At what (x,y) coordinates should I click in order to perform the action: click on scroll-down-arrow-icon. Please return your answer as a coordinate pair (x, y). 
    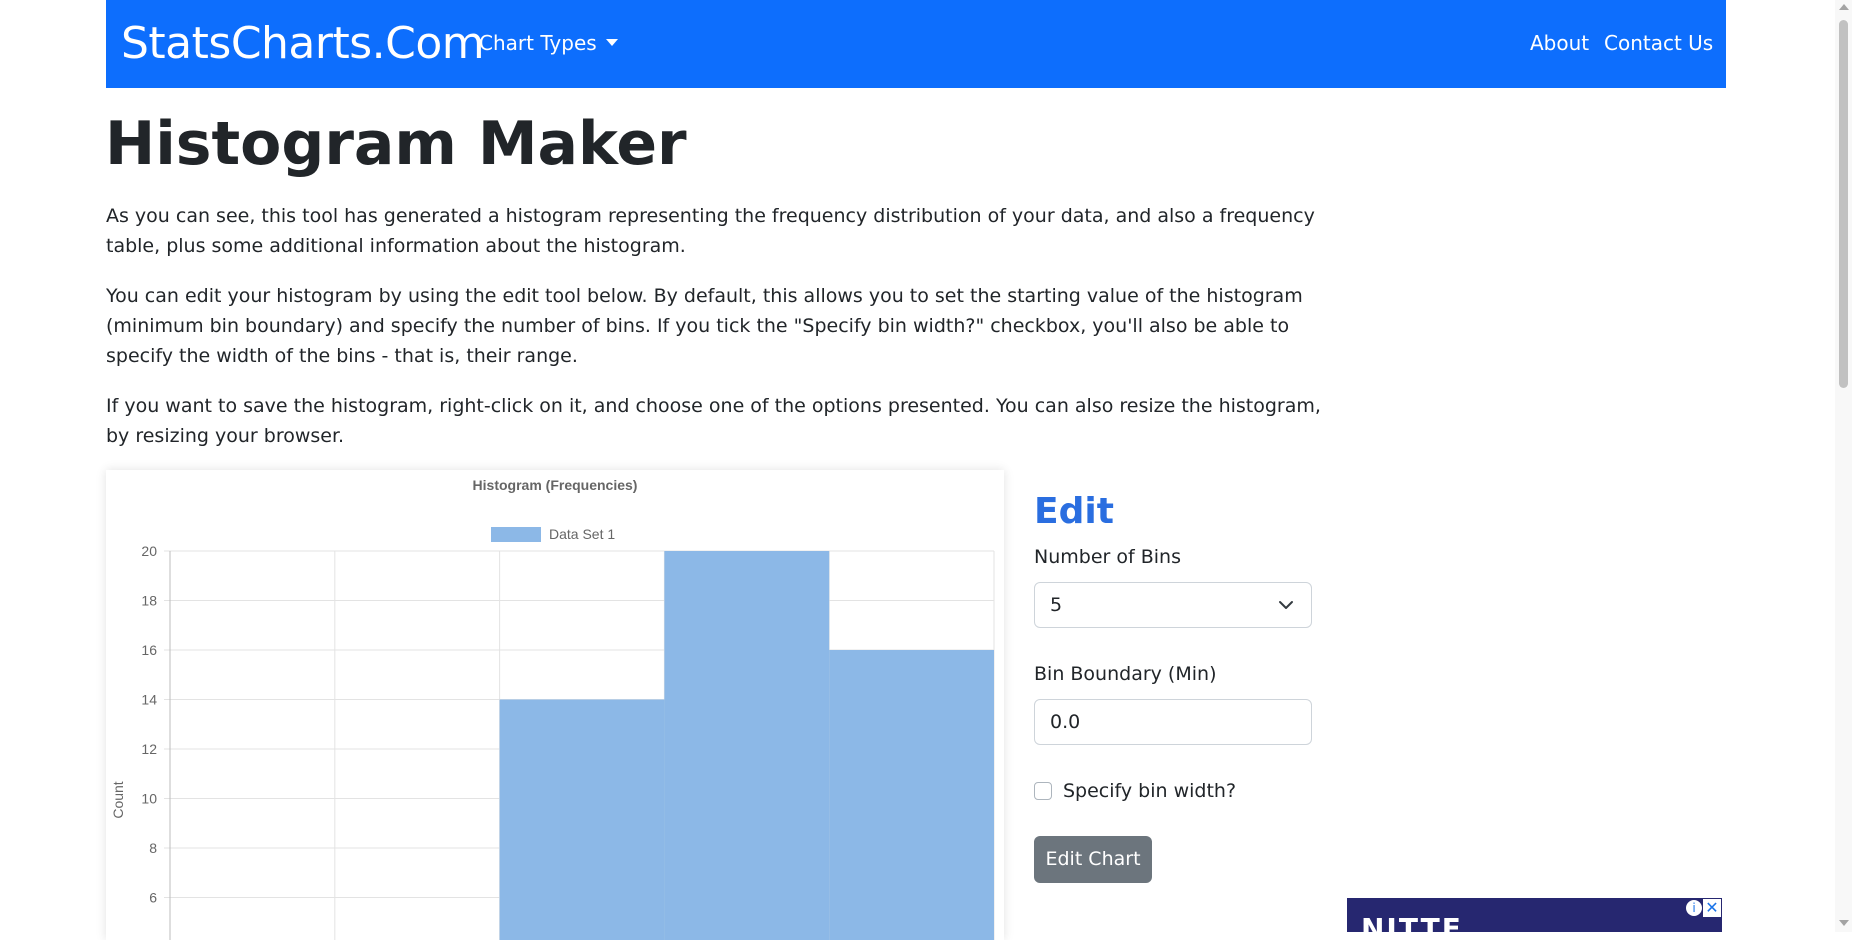
    Looking at the image, I should click on (1844, 923).